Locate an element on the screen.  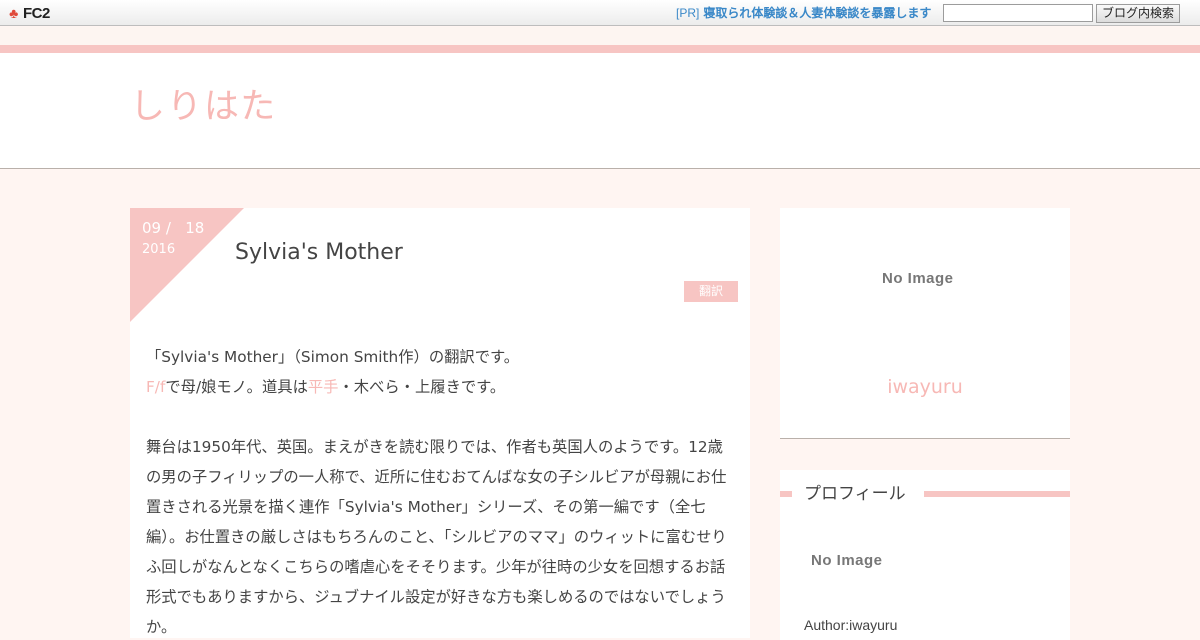
post-date-year: 2016 is located at coordinates (159, 249).